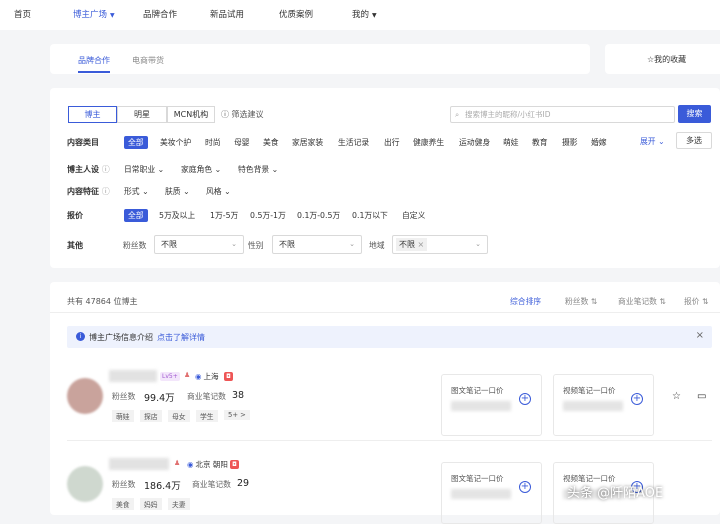 The height and width of the screenshot is (524, 720). I want to click on location-text: 上海, so click(211, 376).